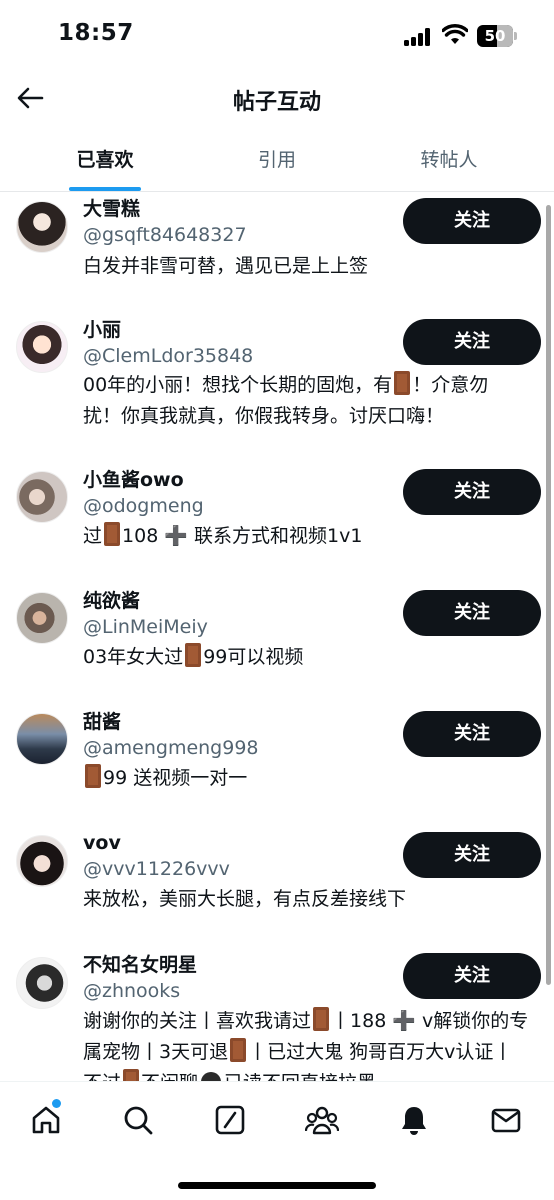 The width and height of the screenshot is (554, 1200). I want to click on user-handle: @vvv11226vvv, so click(156, 869).